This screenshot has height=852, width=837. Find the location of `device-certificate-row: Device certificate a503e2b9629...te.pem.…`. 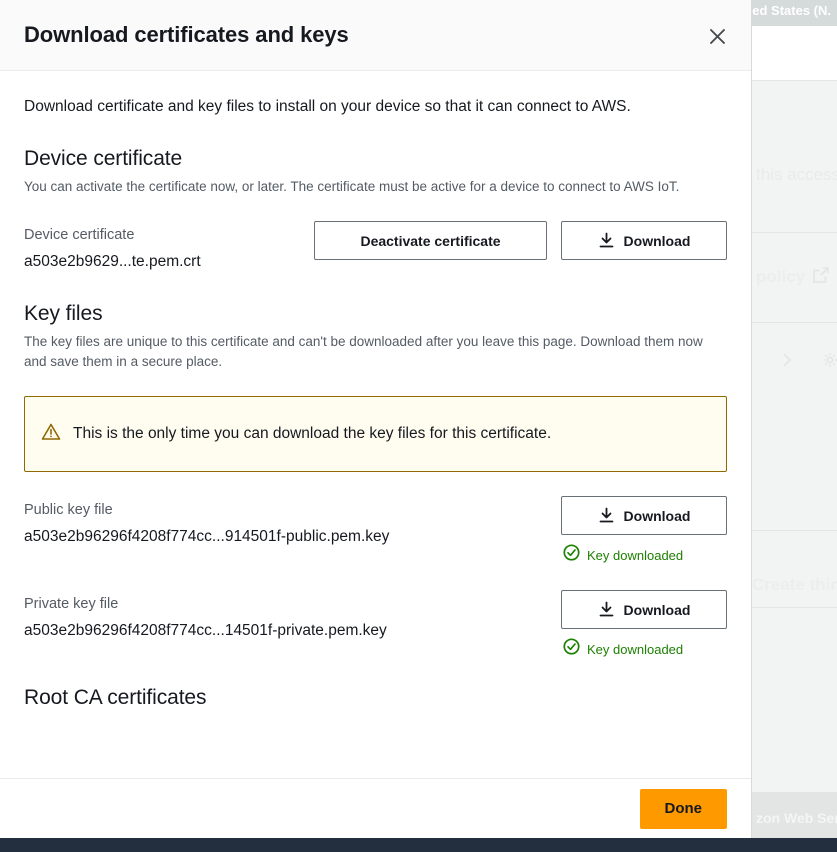

device-certificate-row: Device certificate a503e2b9629...te.pem.… is located at coordinates (375, 248).